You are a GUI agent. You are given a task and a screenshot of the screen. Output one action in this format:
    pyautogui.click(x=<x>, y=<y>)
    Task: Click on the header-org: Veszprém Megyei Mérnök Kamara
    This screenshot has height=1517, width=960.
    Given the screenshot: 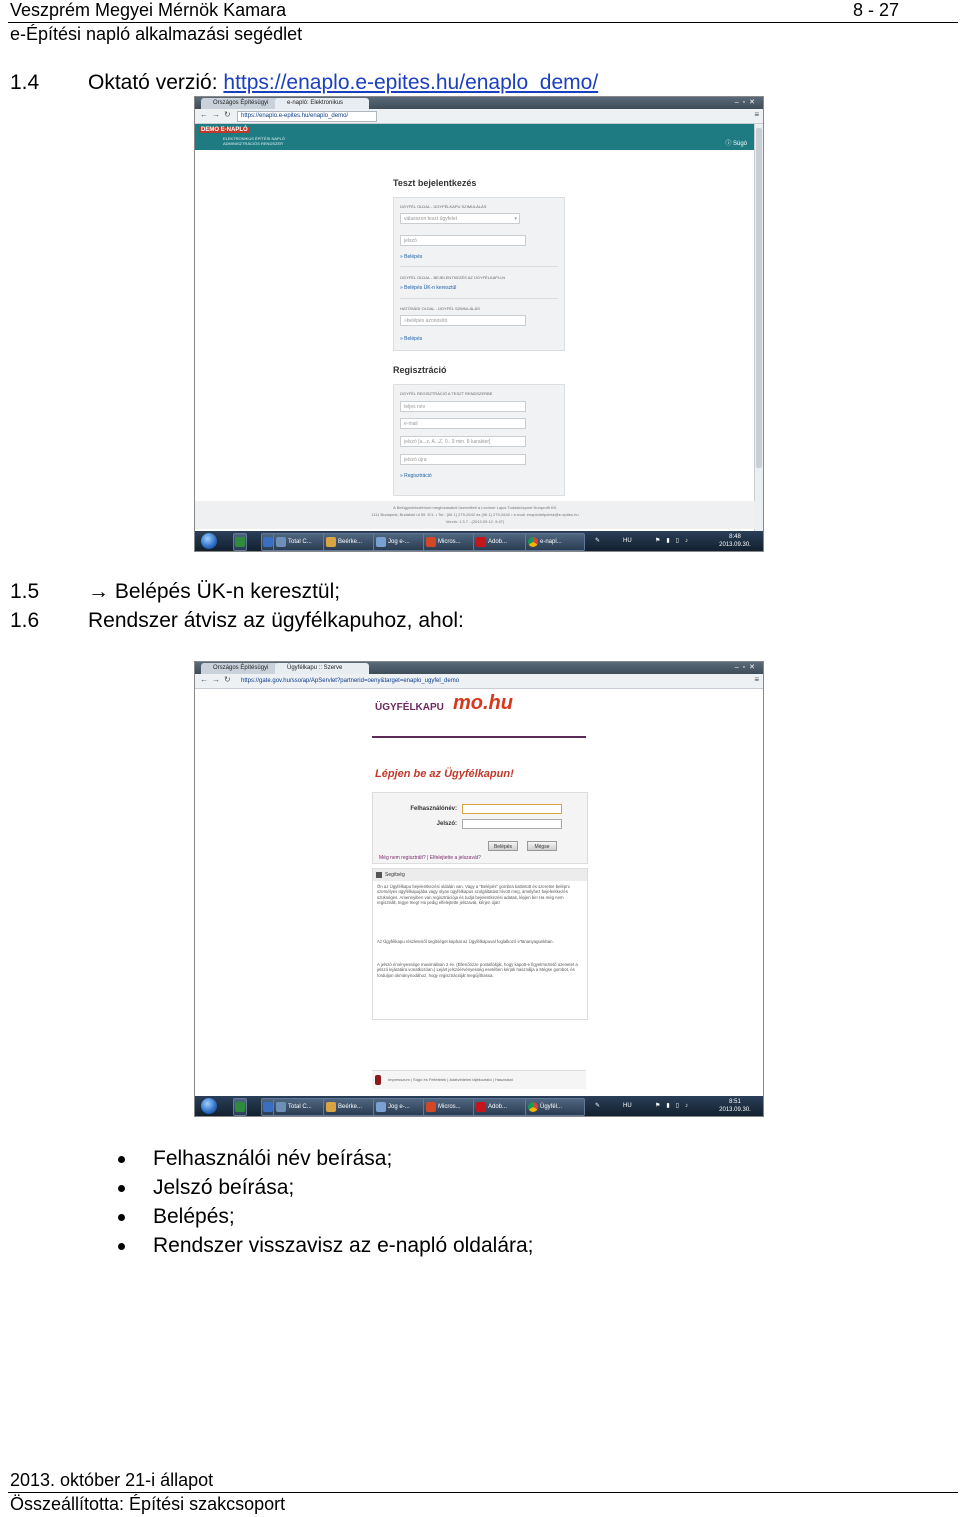 What is the action you would take?
    pyautogui.click(x=148, y=10)
    